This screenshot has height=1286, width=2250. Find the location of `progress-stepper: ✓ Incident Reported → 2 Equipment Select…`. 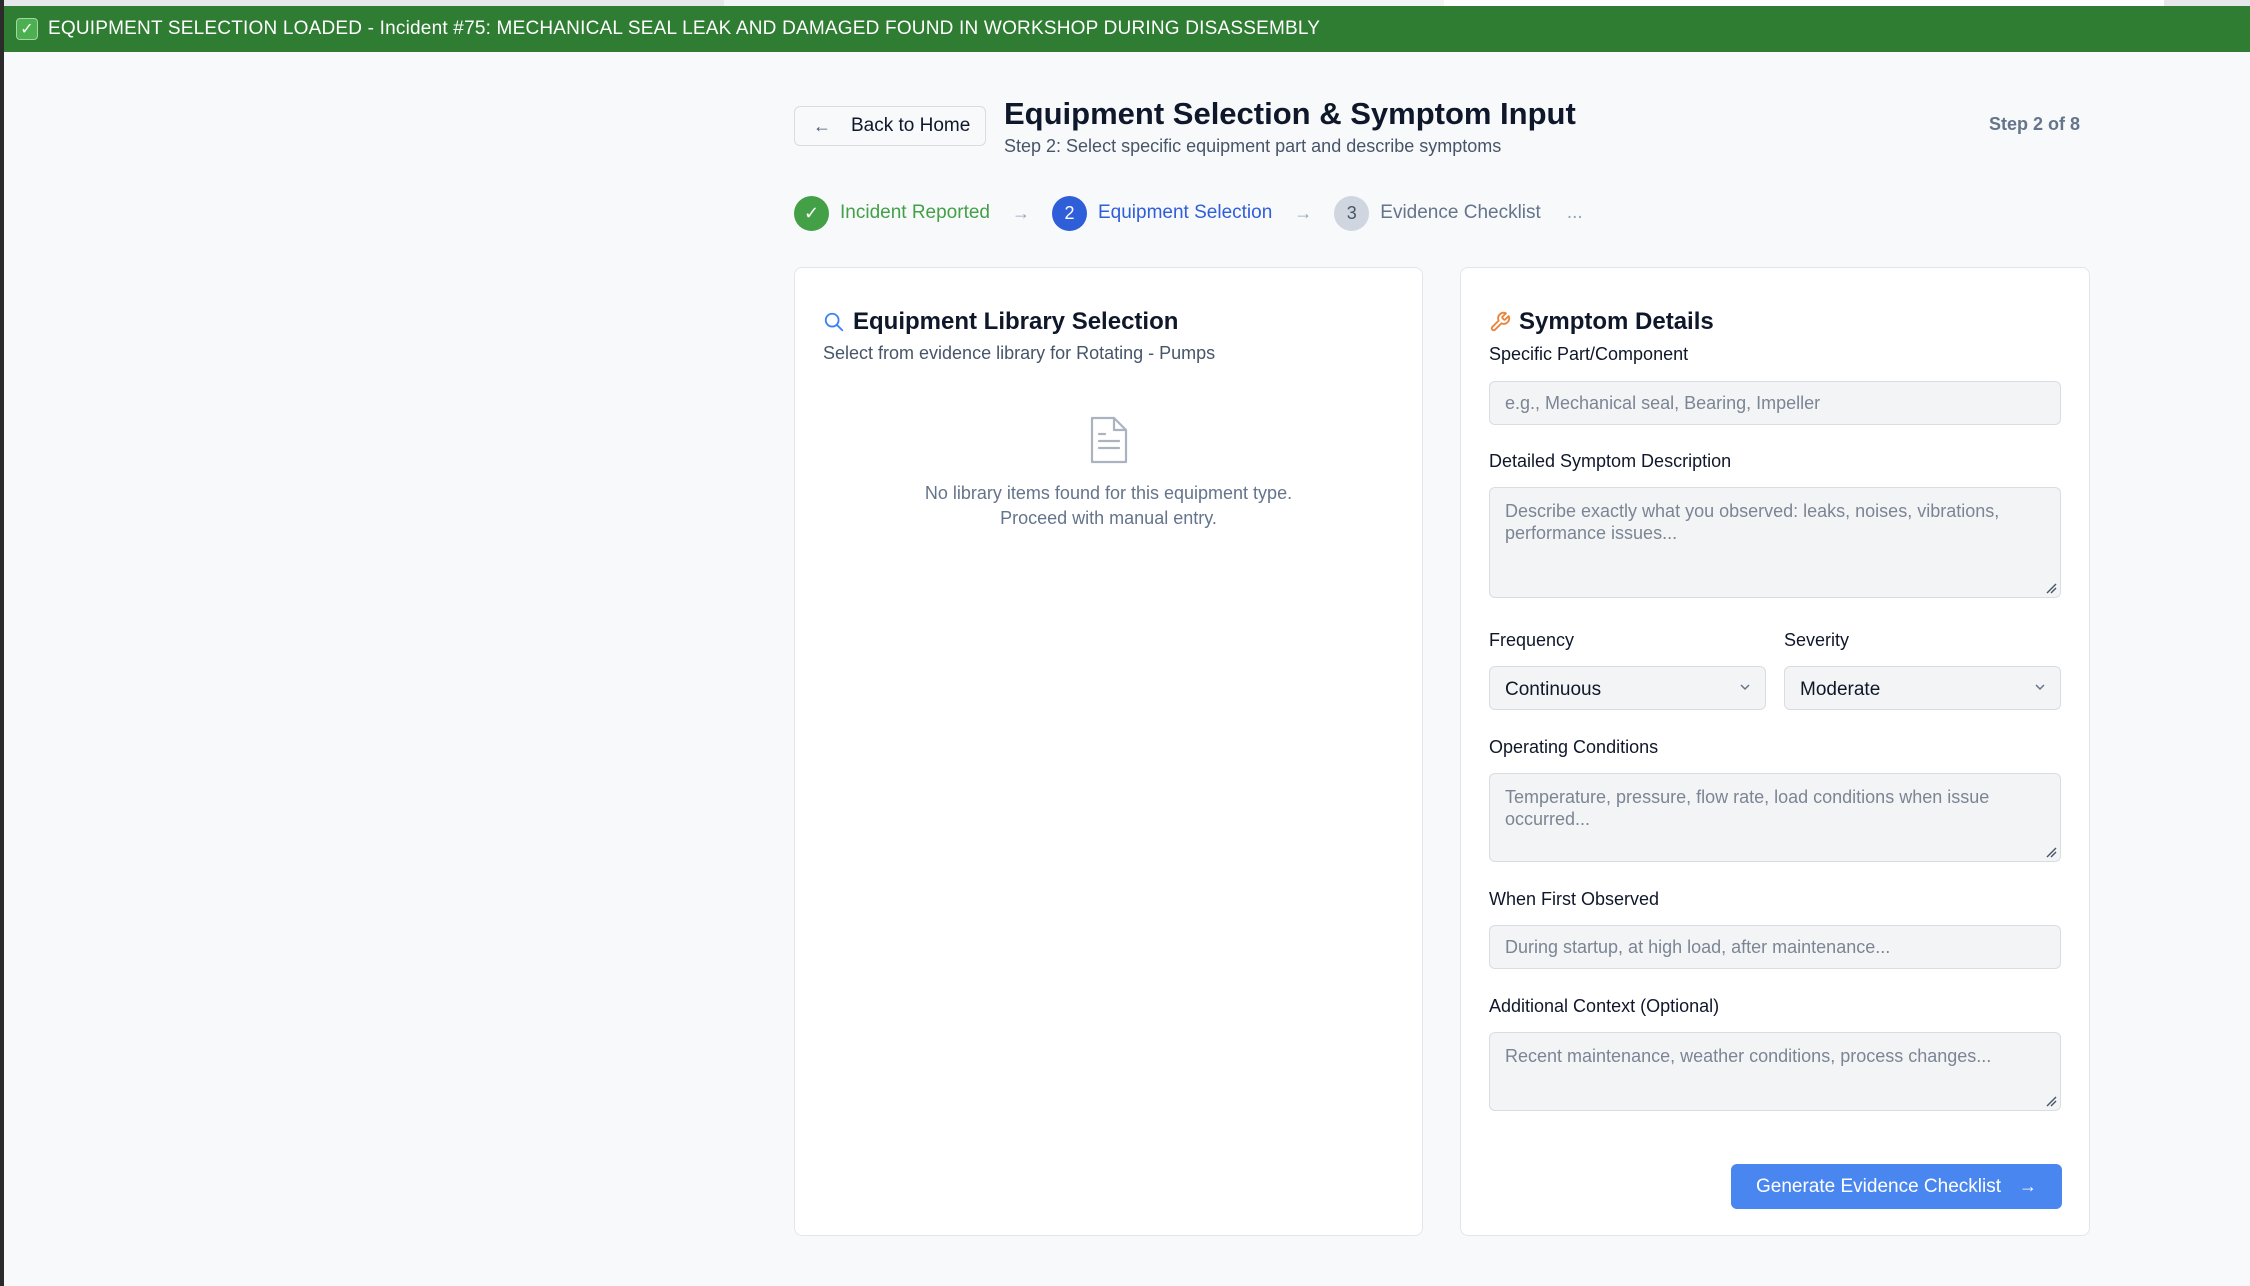

progress-stepper: ✓ Incident Reported → 2 Equipment Select… is located at coordinates (1188, 213).